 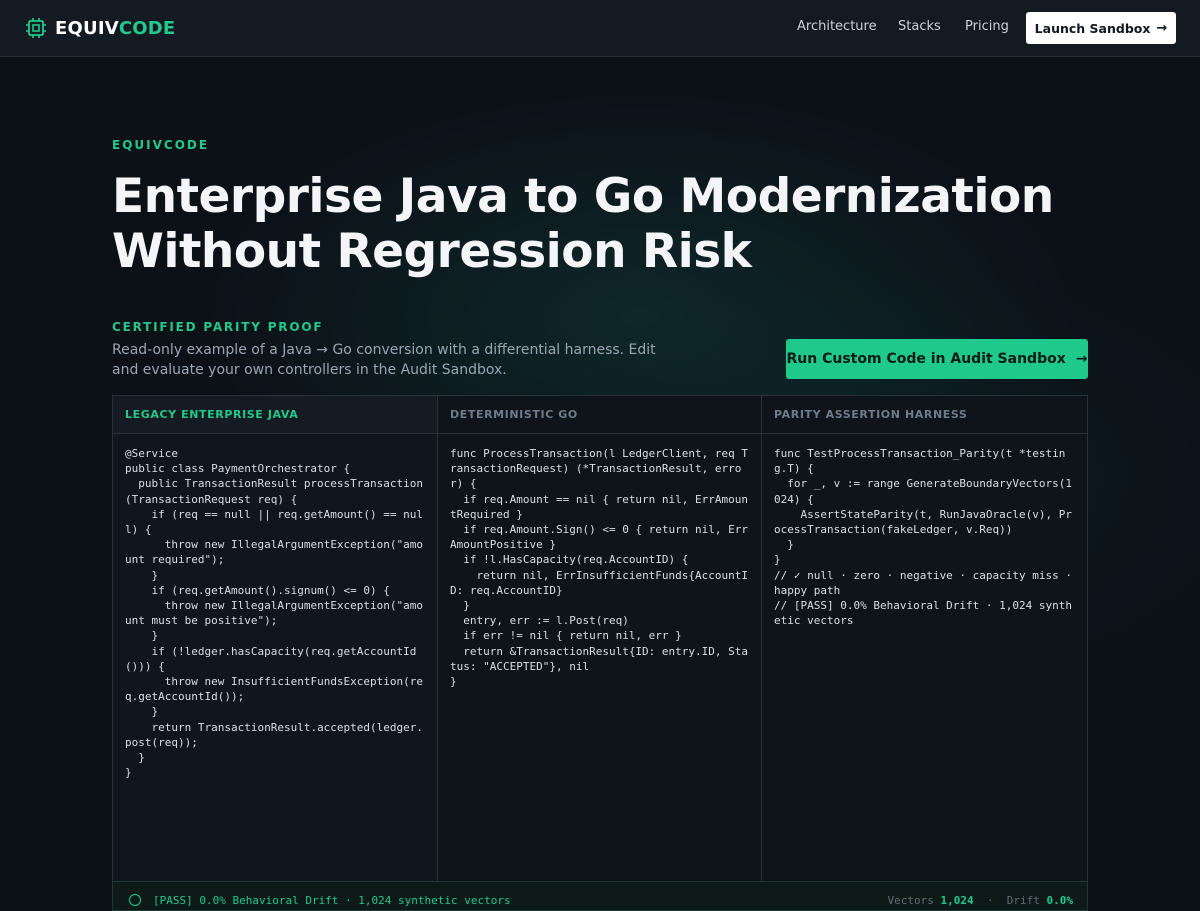 What do you see at coordinates (135, 900) in the screenshot?
I see `check-circle-icon` at bounding box center [135, 900].